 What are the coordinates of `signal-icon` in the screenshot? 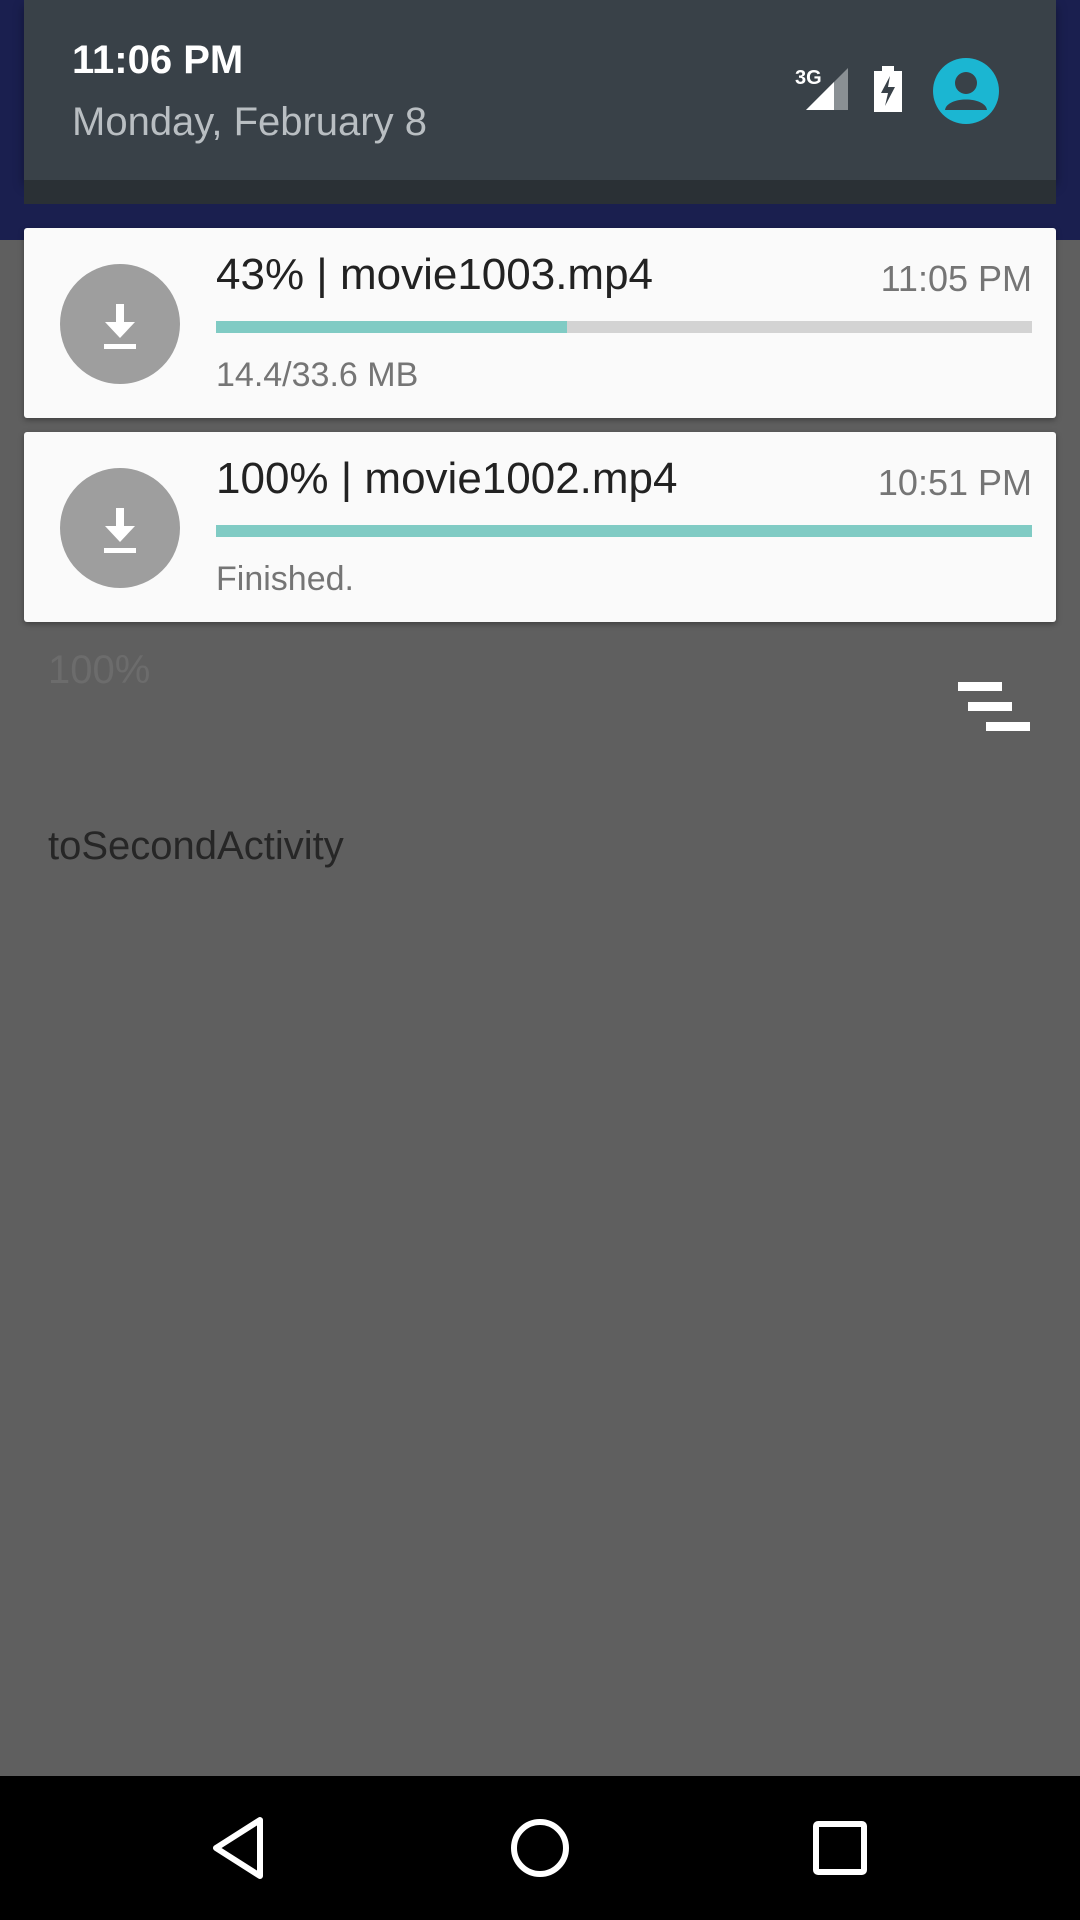 It's located at (827, 89).